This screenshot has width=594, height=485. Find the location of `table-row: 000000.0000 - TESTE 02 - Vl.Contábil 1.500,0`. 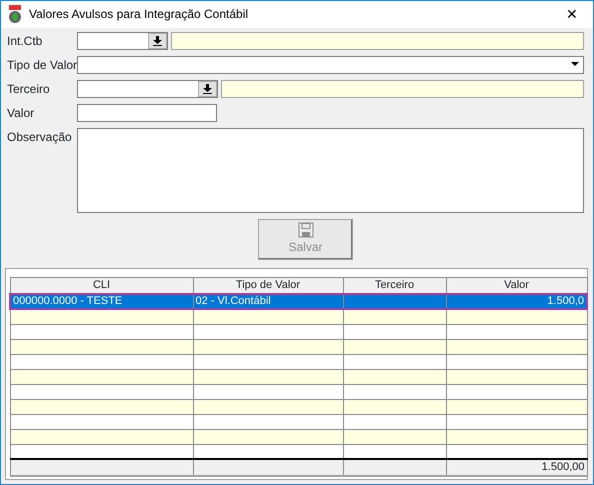

table-row: 000000.0000 - TESTE 02 - Vl.Contábil 1.500,0 is located at coordinates (298, 301).